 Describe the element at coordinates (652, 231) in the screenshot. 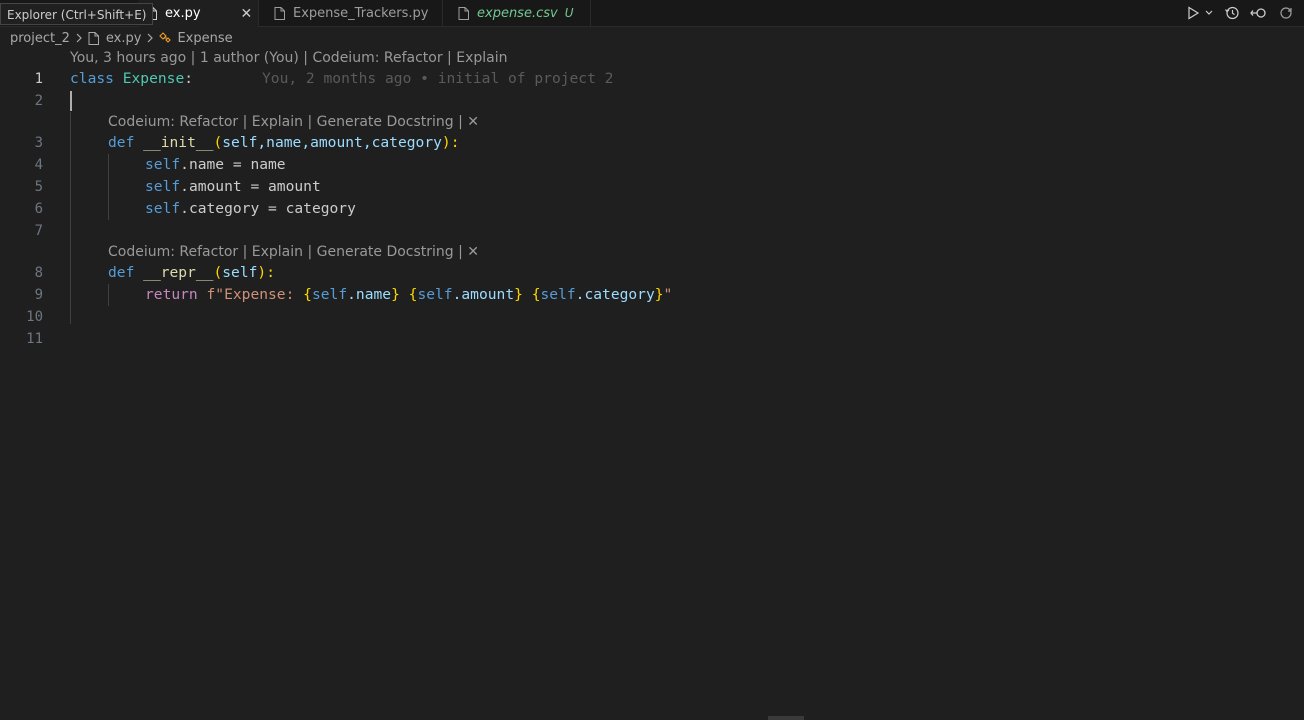

I see `code-line: 7` at that location.